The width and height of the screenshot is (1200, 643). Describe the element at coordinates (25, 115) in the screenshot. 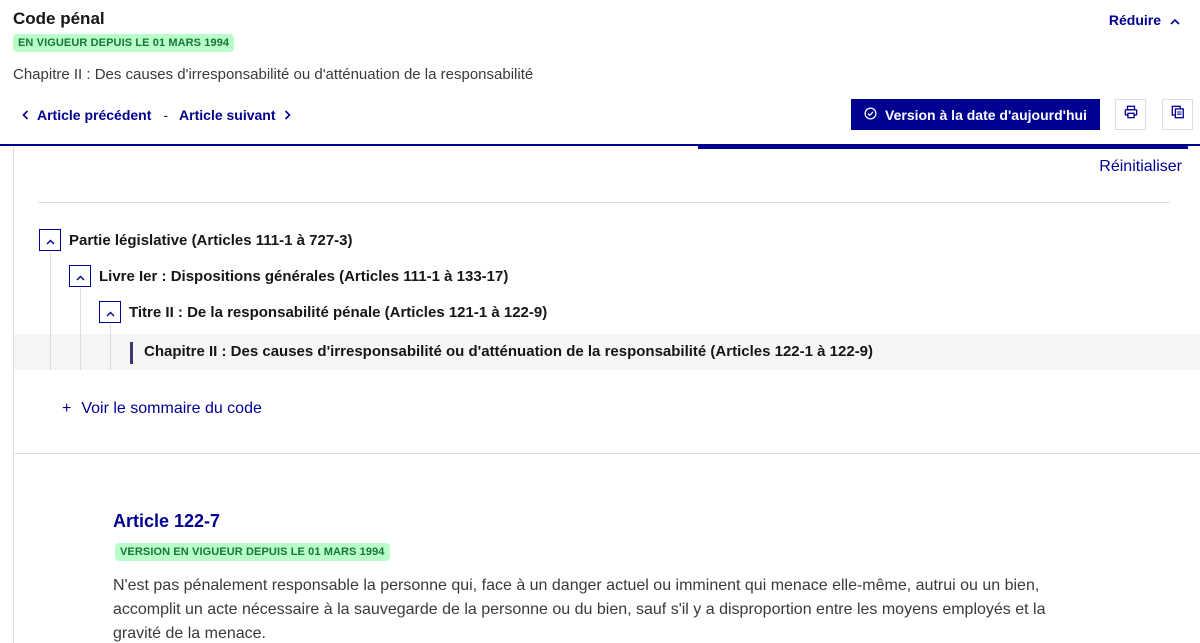

I see `chevron-left-icon` at that location.